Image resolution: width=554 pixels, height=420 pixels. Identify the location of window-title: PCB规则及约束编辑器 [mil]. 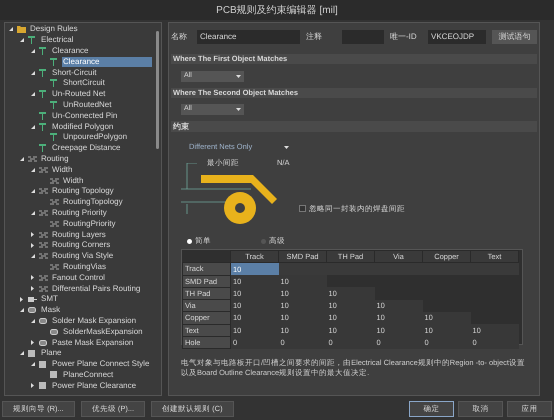
(277, 11).